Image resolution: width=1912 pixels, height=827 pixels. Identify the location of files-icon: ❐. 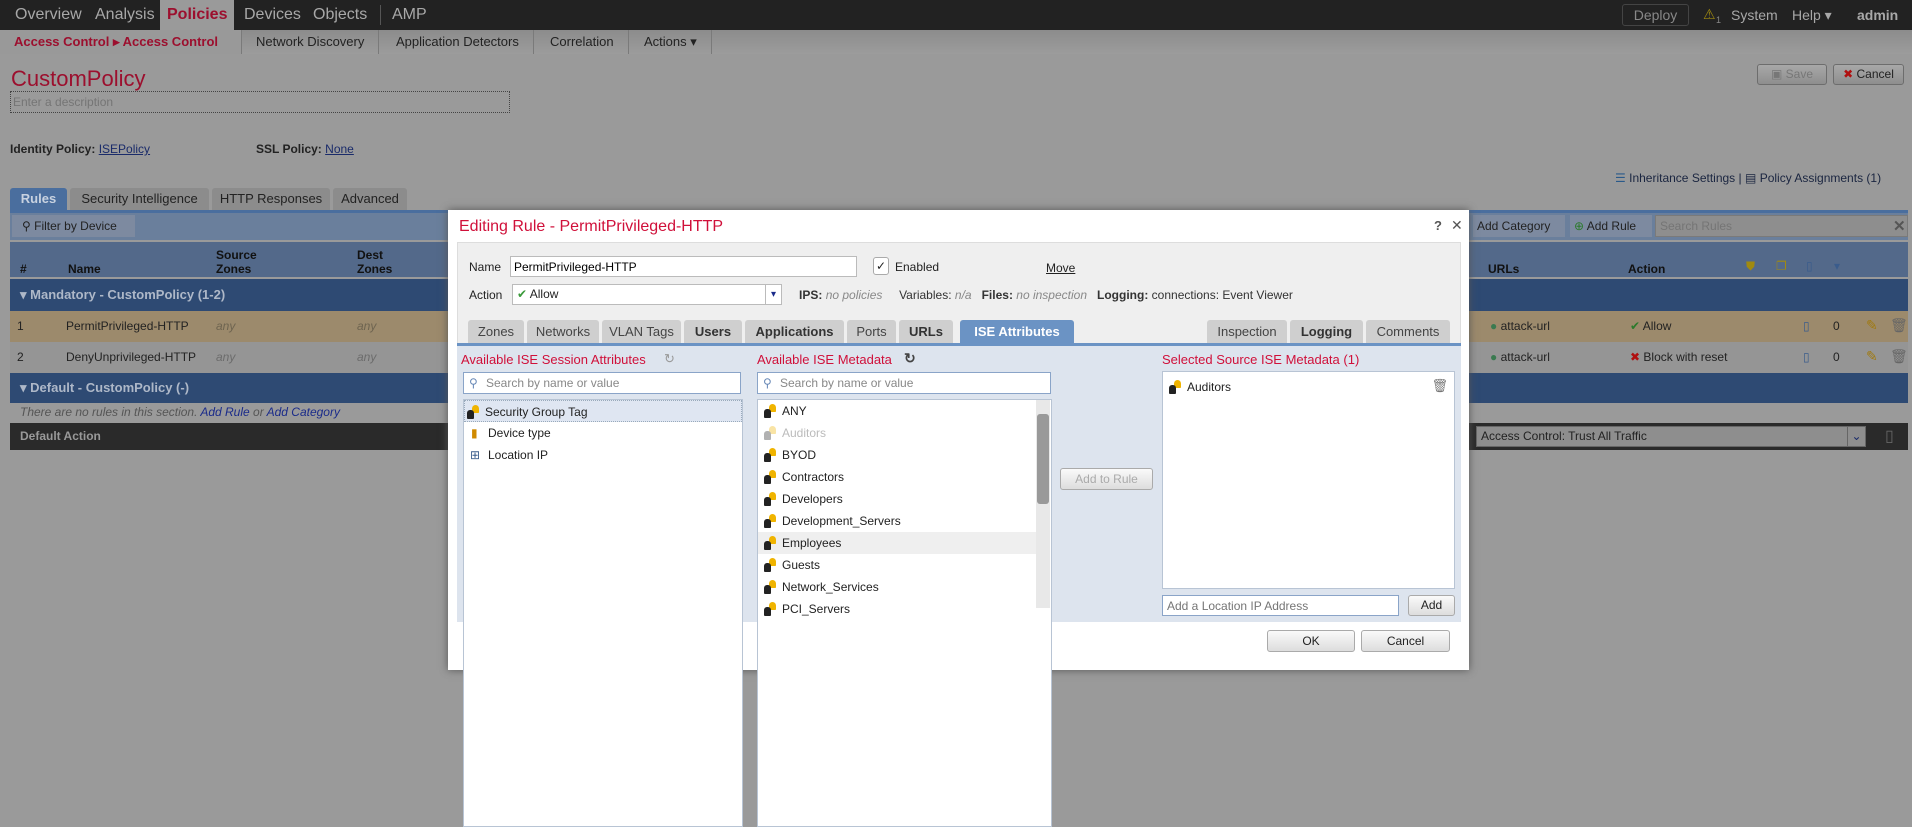
(1781, 266).